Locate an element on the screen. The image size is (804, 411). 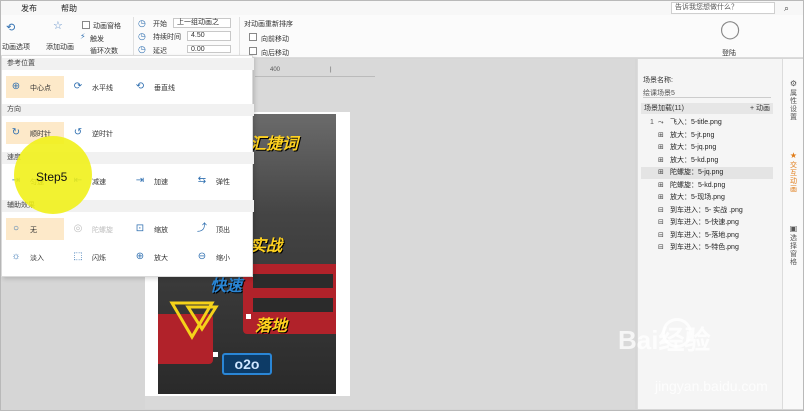
none-icon: ○ is located at coordinates (16, 228).